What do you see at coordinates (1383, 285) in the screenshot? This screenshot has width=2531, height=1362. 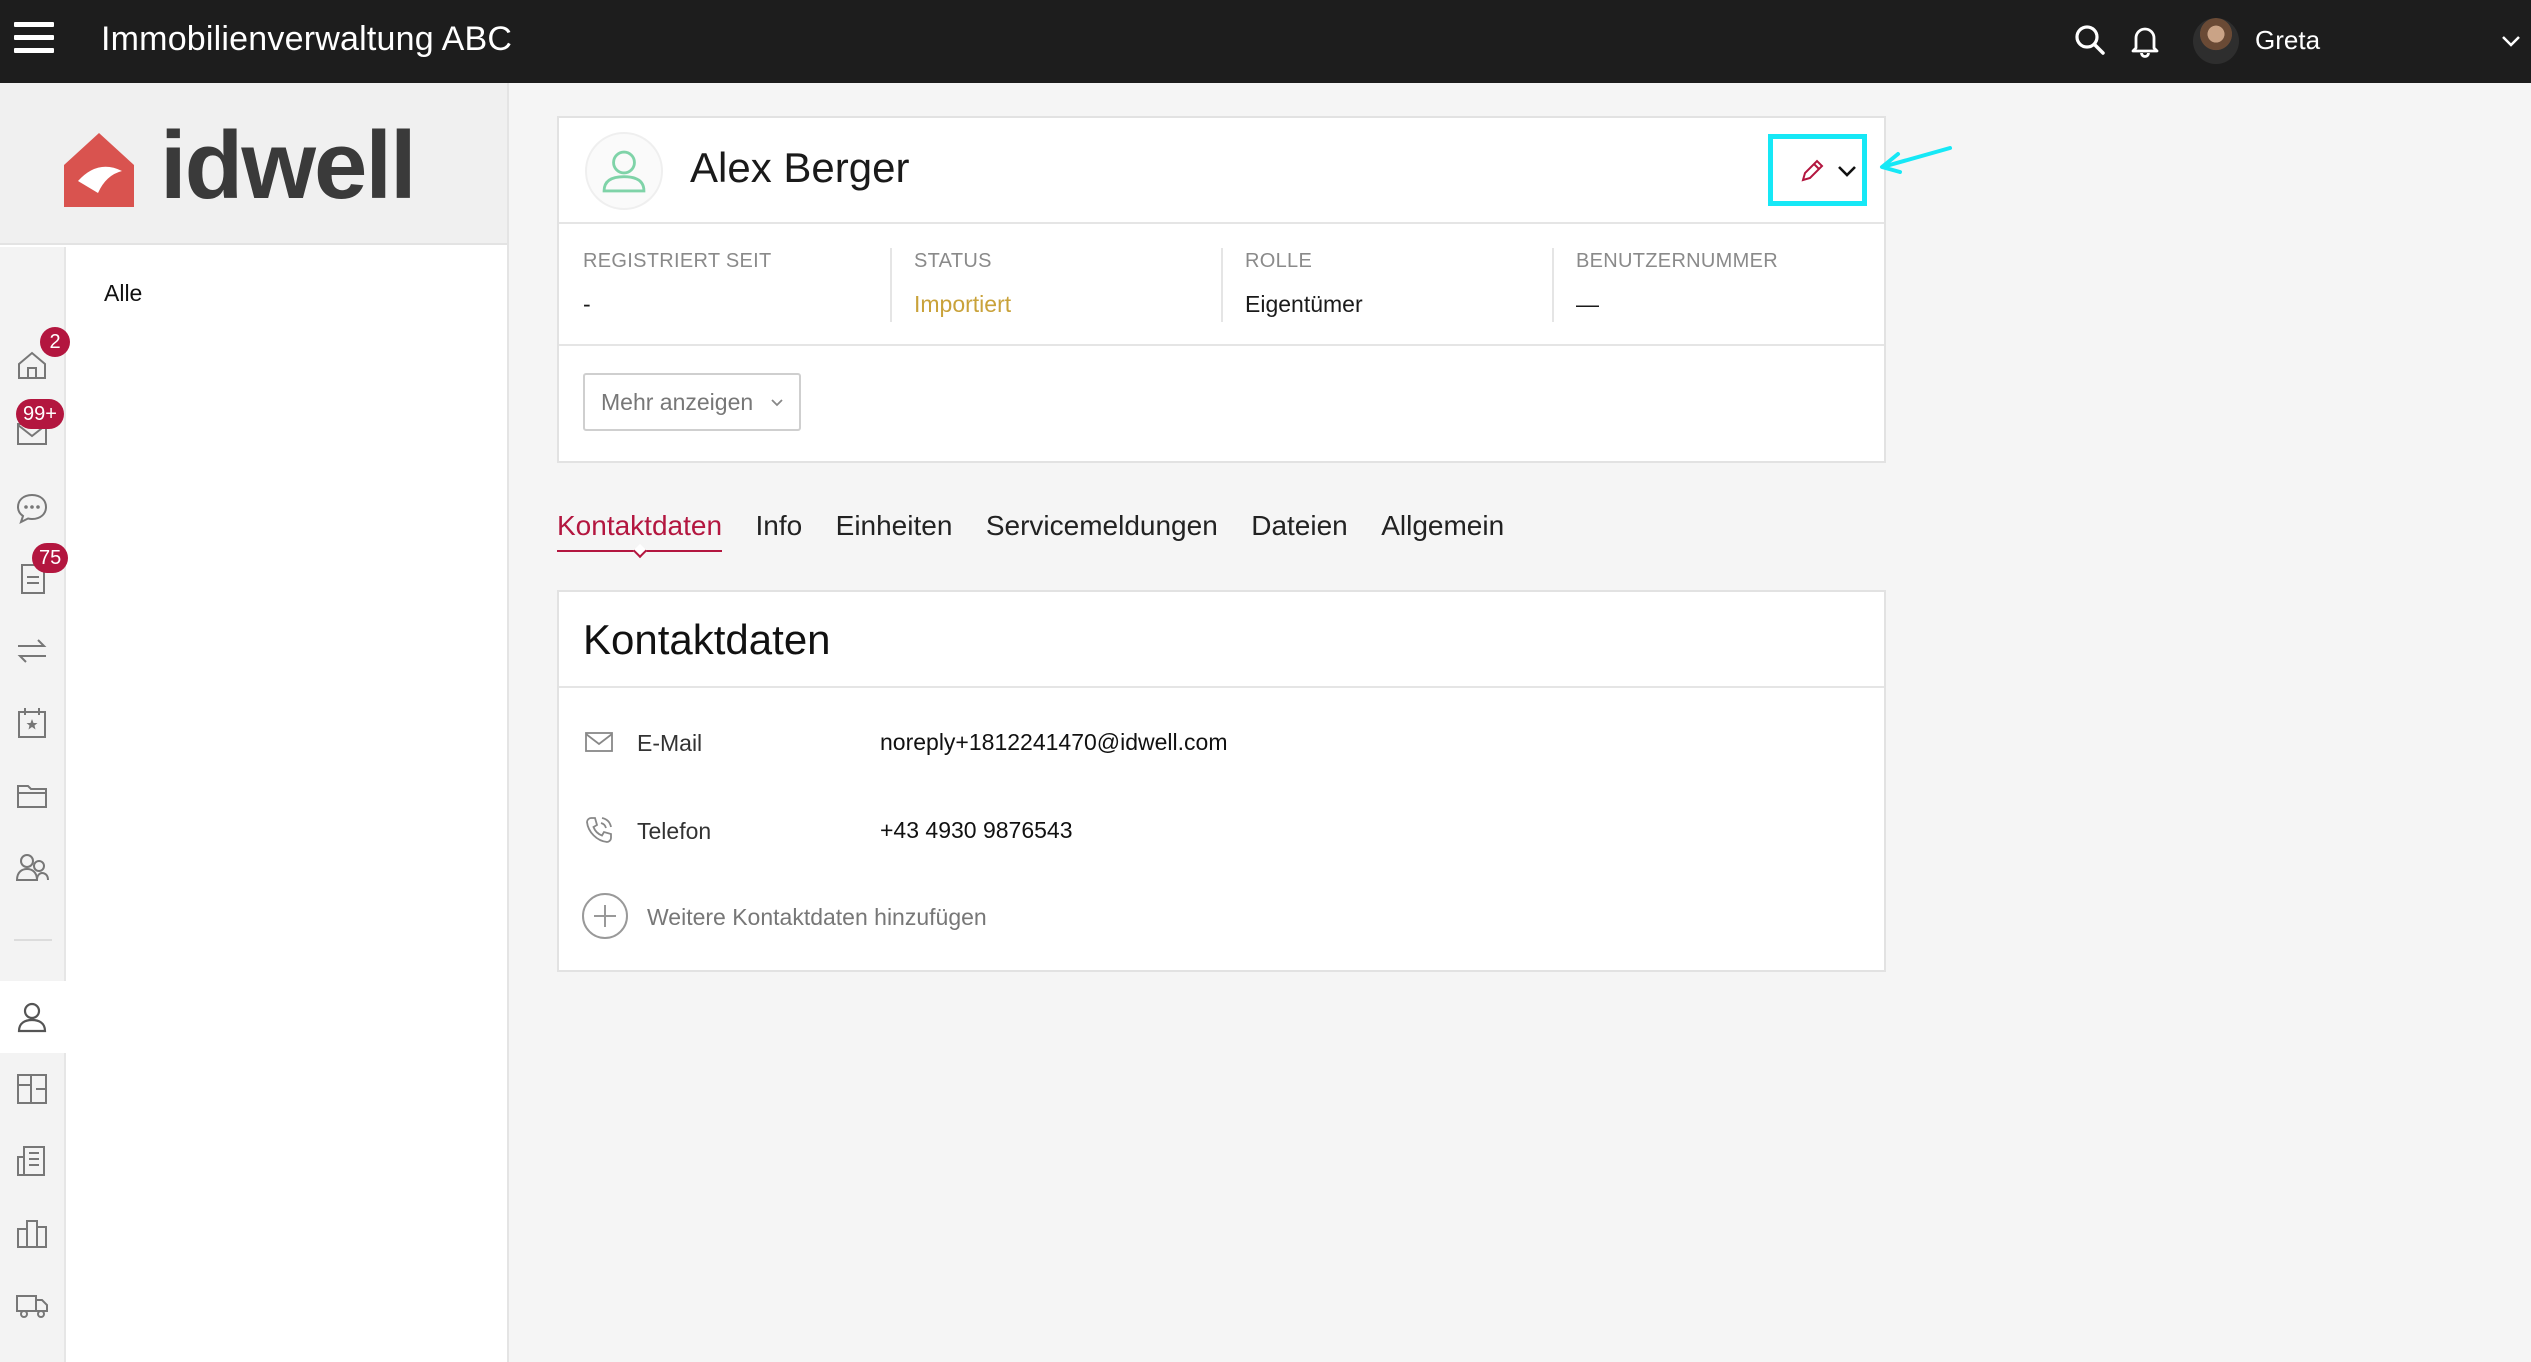 I see `meta-role: ROLLE Eigentümer` at bounding box center [1383, 285].